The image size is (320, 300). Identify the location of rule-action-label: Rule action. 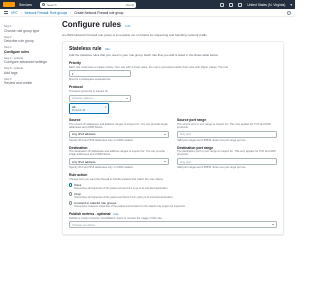
(78, 175).